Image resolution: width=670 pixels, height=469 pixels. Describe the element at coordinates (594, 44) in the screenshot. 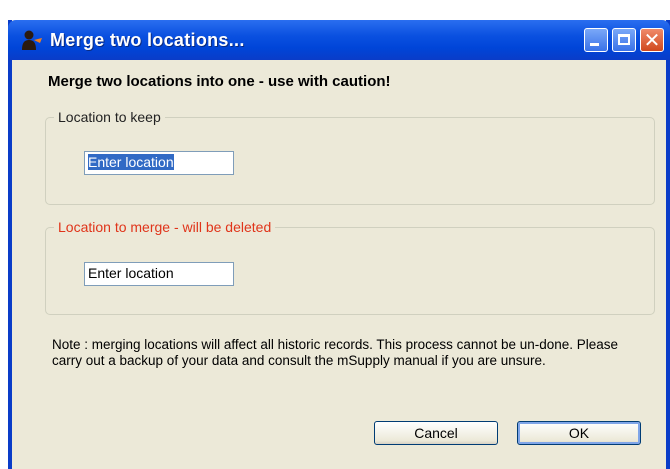

I see `minimize-icon` at that location.